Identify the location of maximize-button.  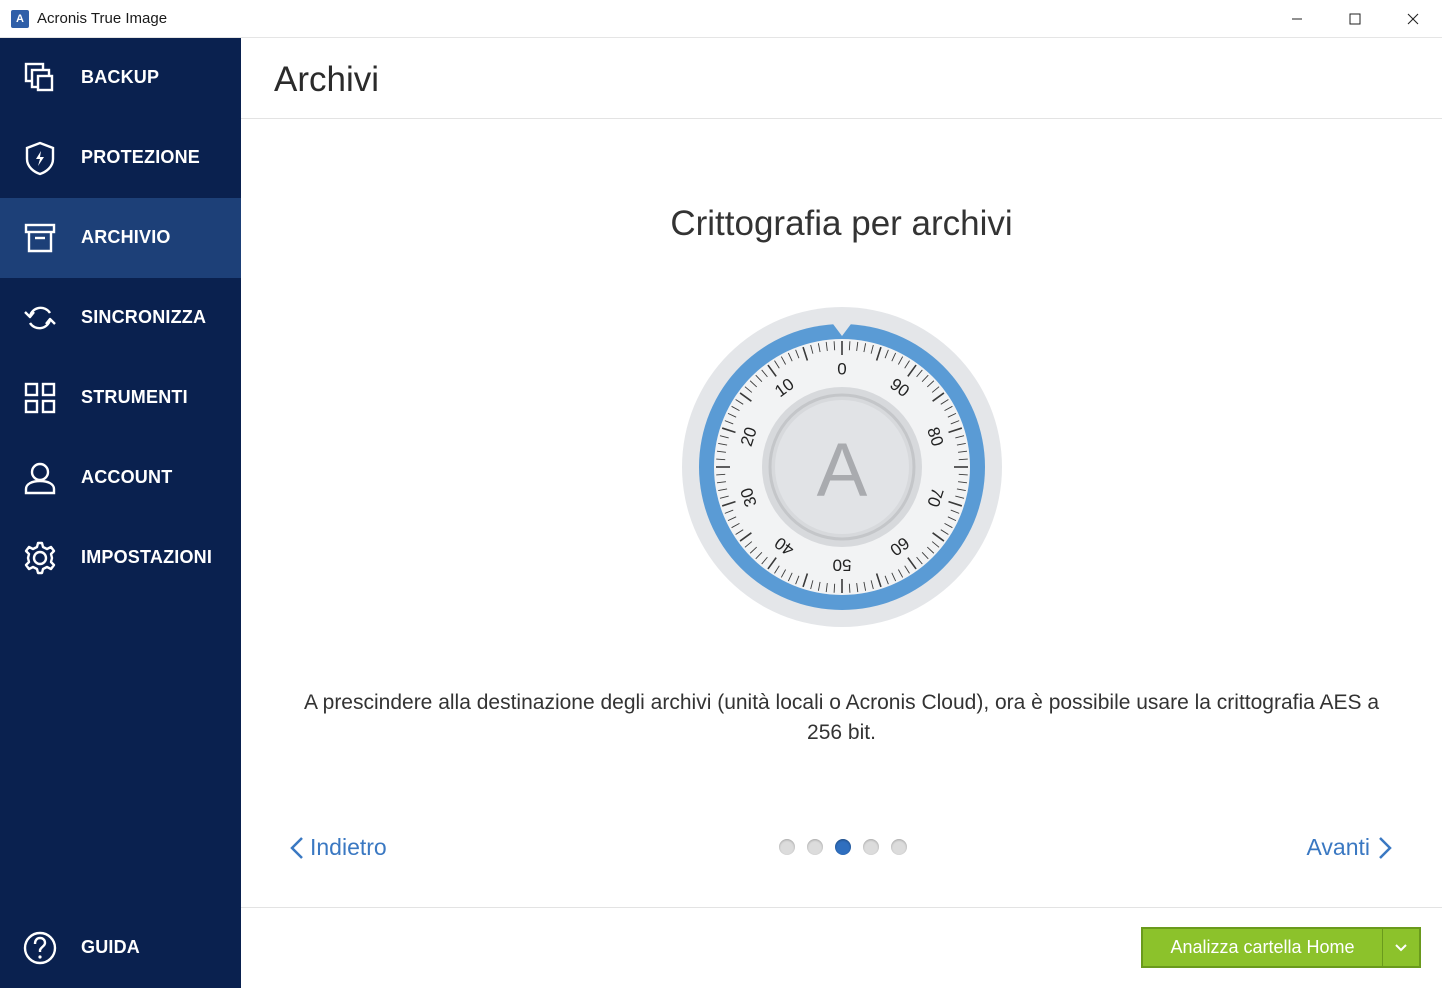
(1355, 19).